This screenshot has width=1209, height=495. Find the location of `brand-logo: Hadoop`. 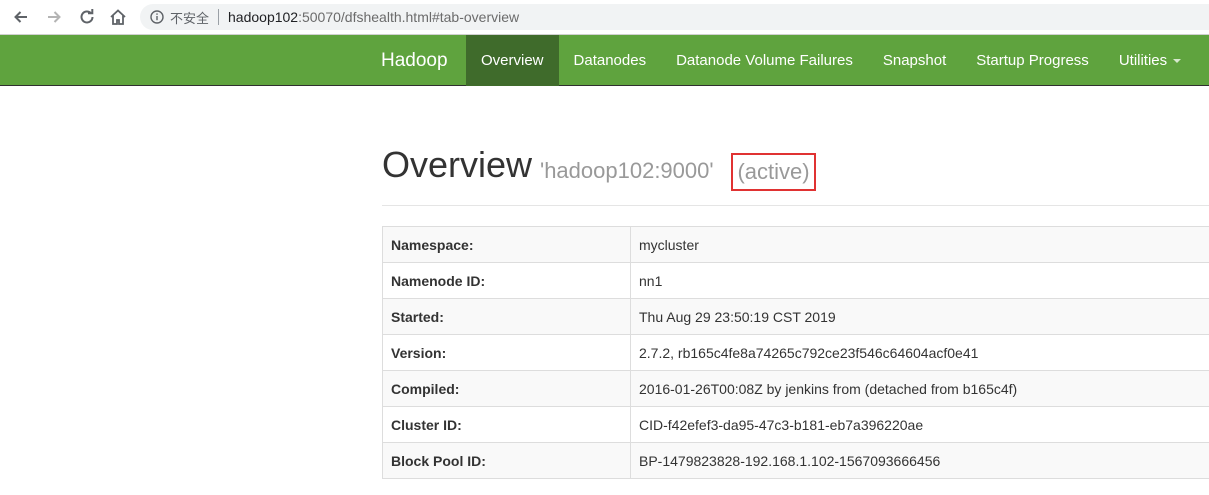

brand-logo: Hadoop is located at coordinates (414, 60).